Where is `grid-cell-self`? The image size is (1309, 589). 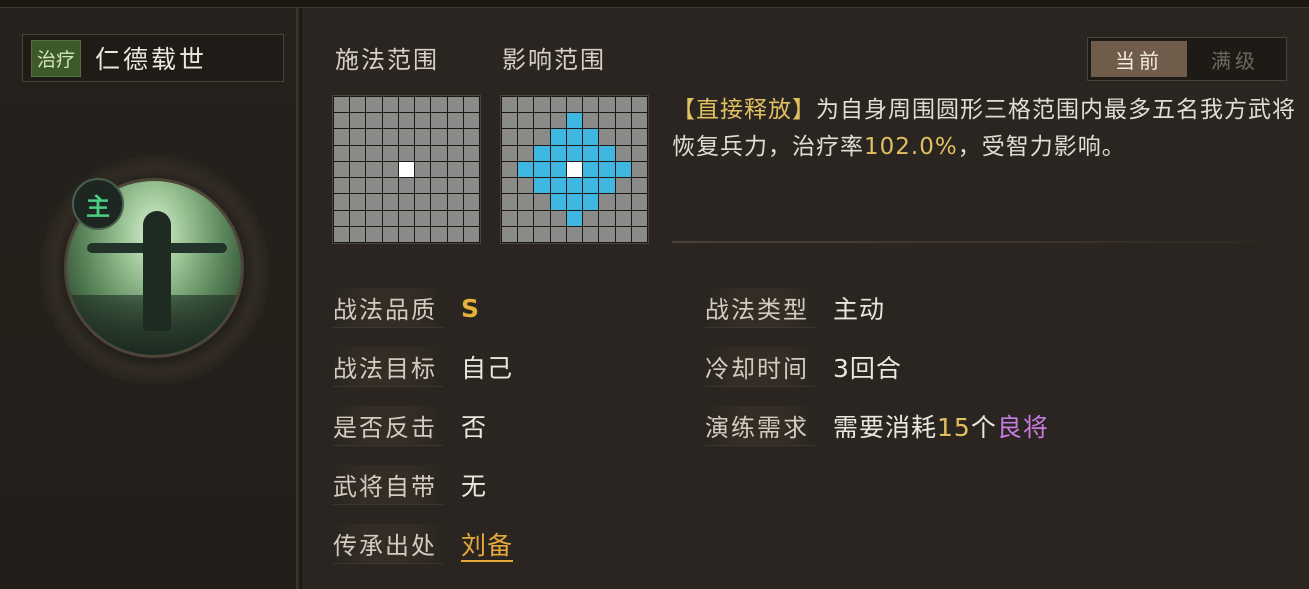 grid-cell-self is located at coordinates (406, 169).